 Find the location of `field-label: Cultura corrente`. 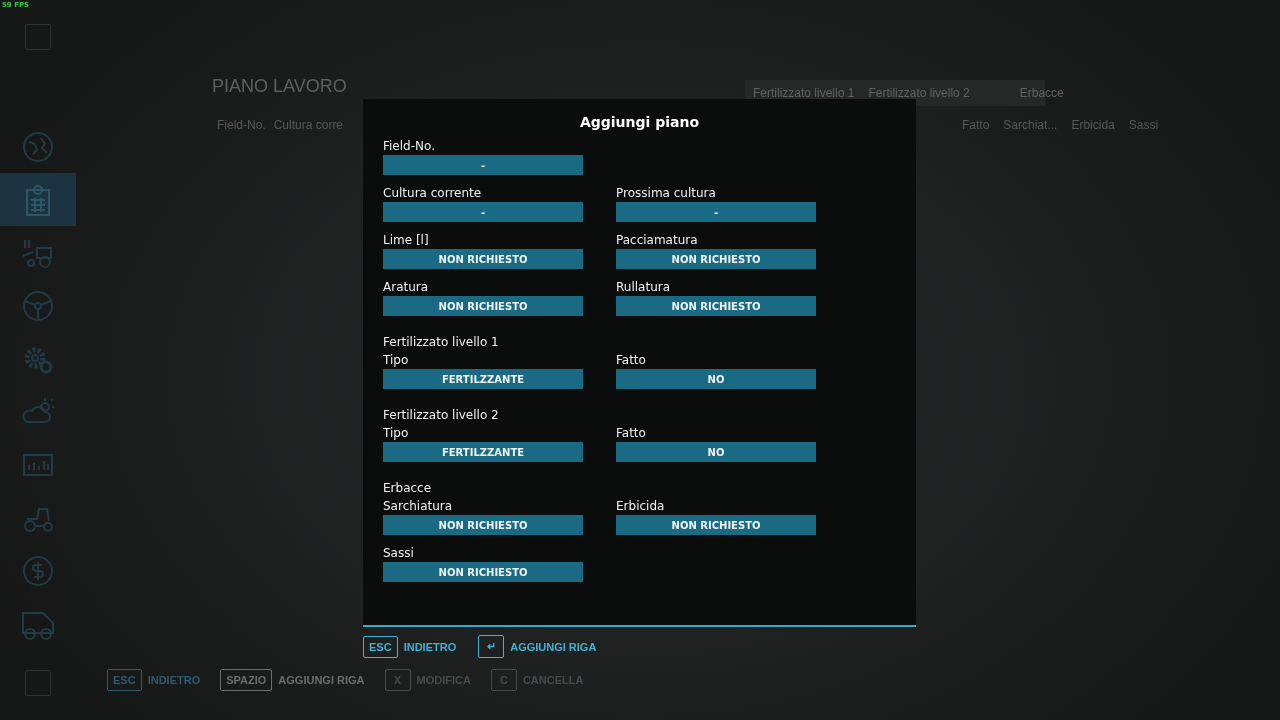

field-label: Cultura corrente is located at coordinates (433, 193).